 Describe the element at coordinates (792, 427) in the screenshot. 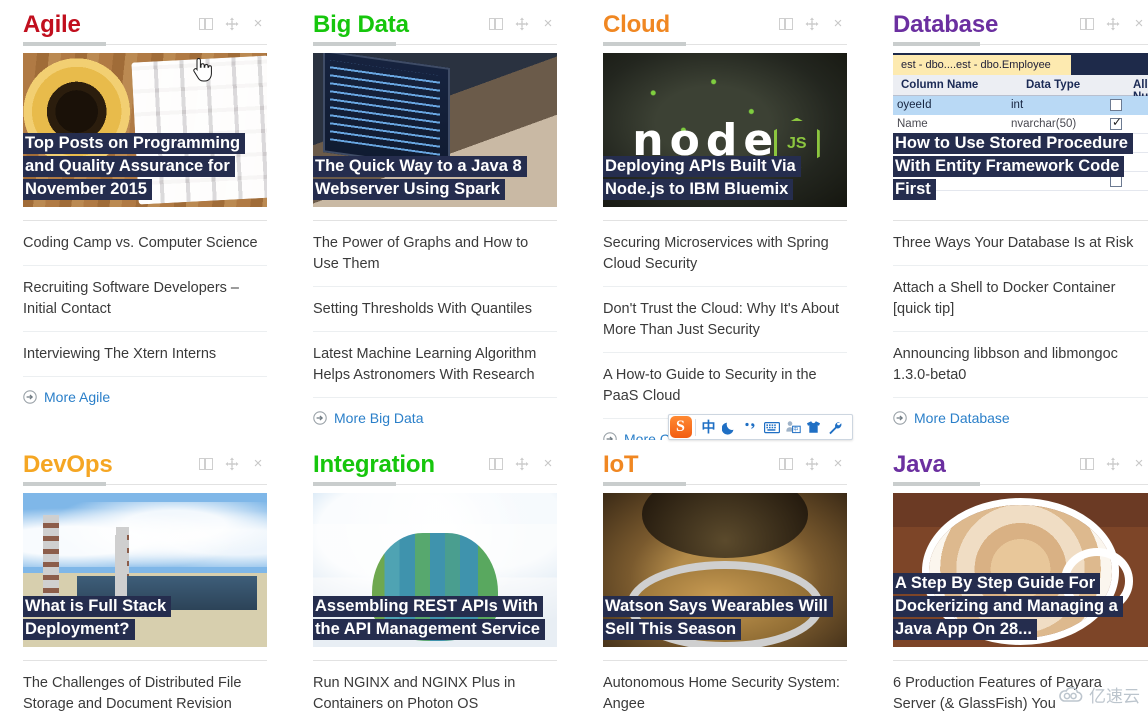

I see `user-dictionary-button: 中` at that location.